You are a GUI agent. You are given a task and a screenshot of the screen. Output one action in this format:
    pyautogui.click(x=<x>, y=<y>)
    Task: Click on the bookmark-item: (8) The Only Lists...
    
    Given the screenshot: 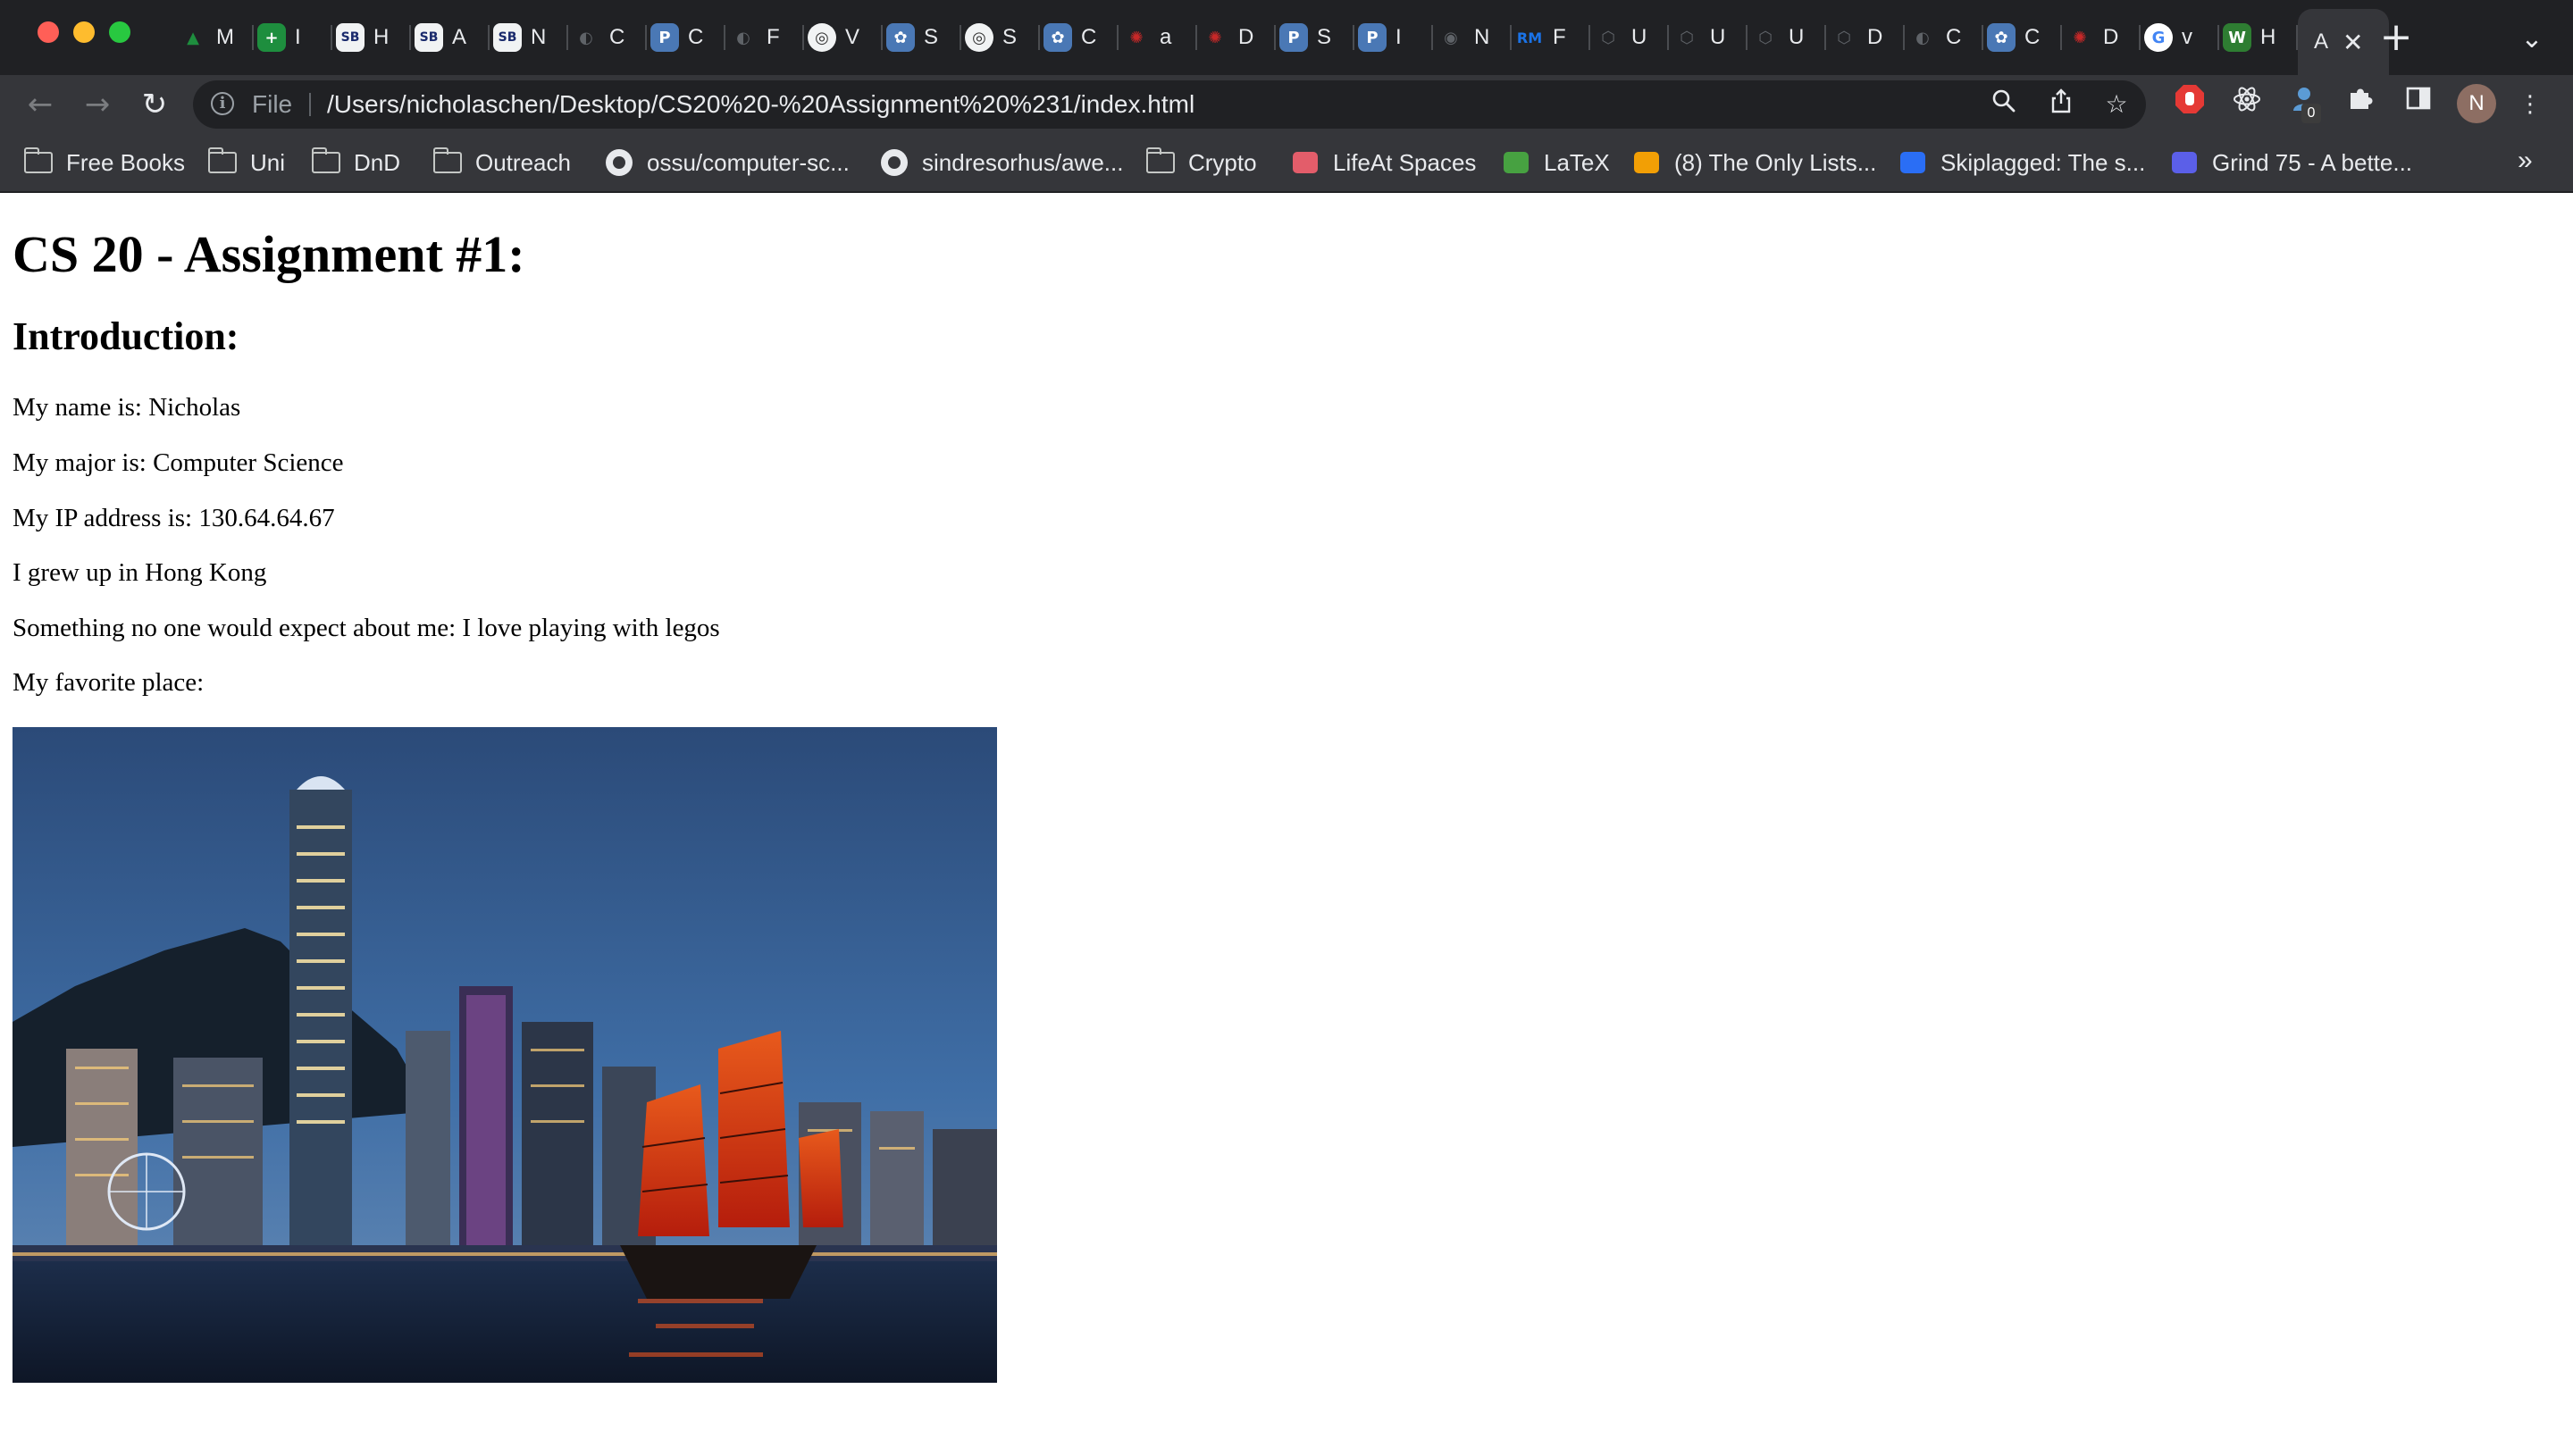 What is the action you would take?
    pyautogui.click(x=1753, y=162)
    